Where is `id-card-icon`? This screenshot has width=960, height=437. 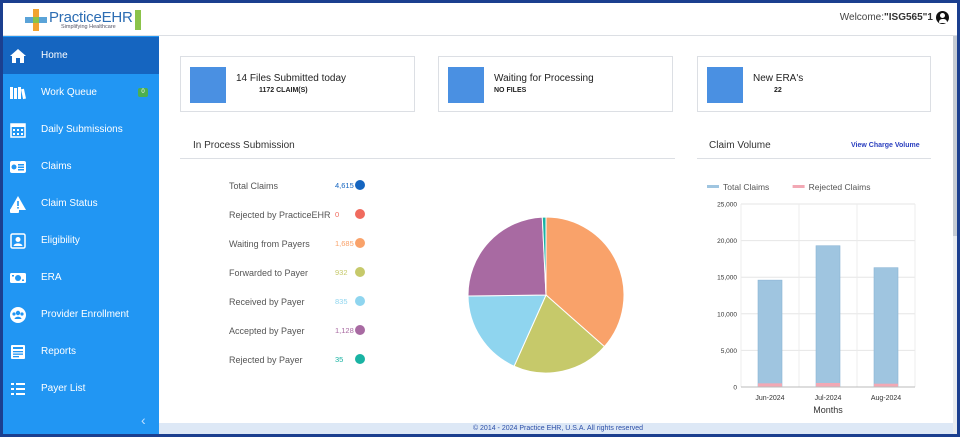
id-card-icon is located at coordinates (18, 241).